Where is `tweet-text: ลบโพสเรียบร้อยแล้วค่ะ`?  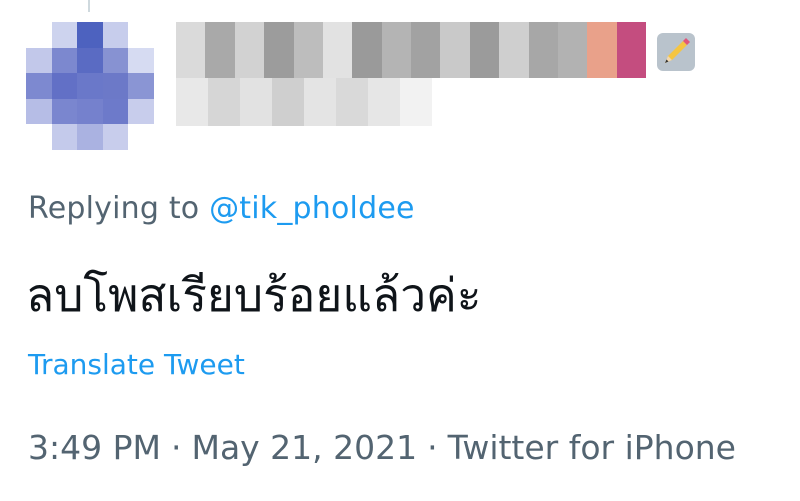 tweet-text: ลบโพสเรียบร้อยแล้วค่ะ is located at coordinates (254, 295).